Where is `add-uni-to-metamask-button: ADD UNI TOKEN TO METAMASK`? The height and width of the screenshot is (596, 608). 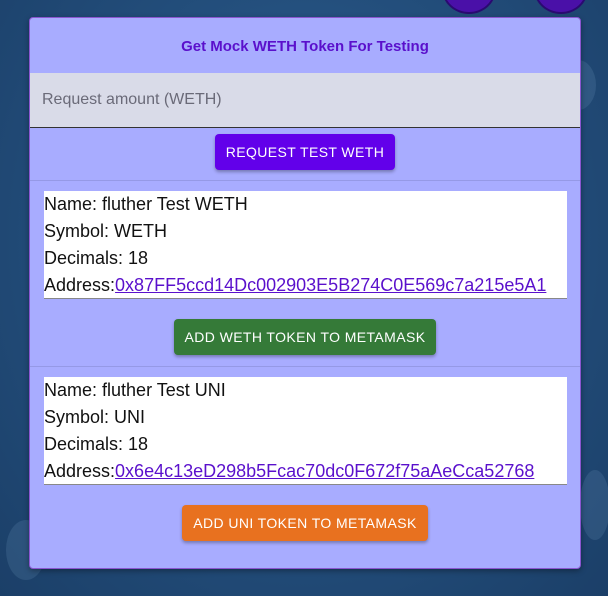
add-uni-to-metamask-button: ADD UNI TOKEN TO METAMASK is located at coordinates (305, 523).